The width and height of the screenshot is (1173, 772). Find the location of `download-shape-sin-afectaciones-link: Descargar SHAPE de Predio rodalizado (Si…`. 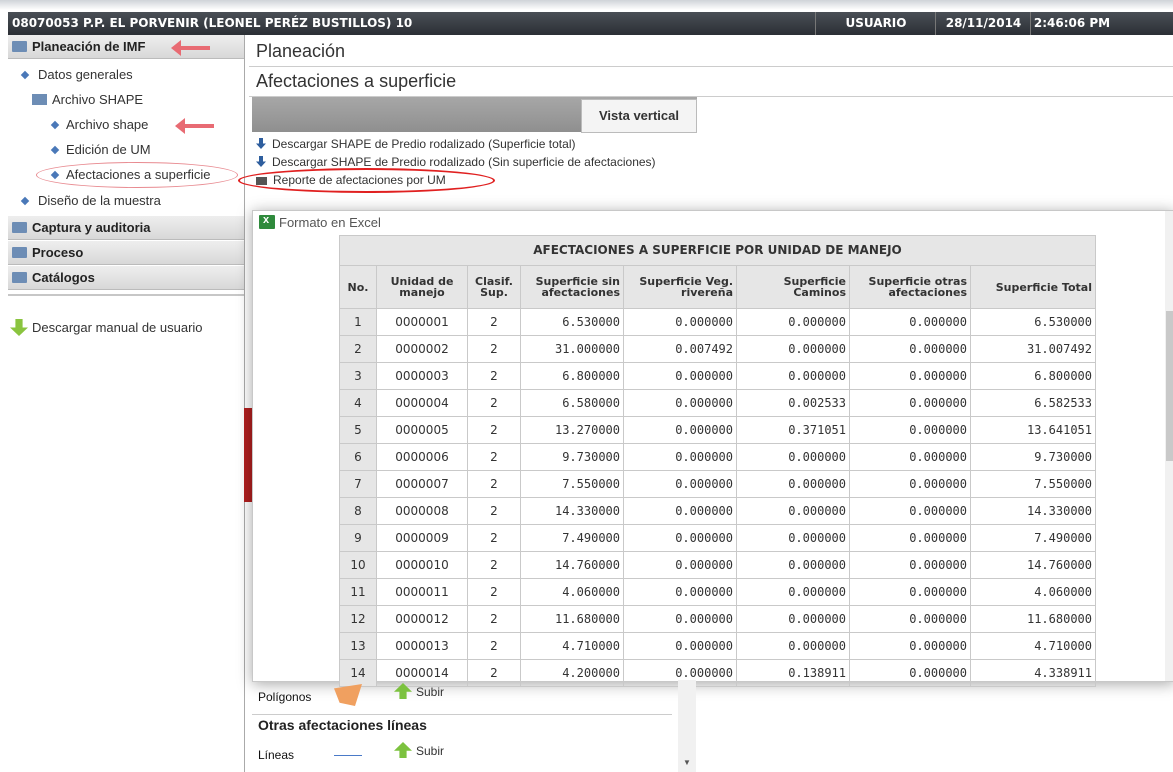

download-shape-sin-afectaciones-link: Descargar SHAPE de Predio rodalizado (Si… is located at coordinates (456, 162).